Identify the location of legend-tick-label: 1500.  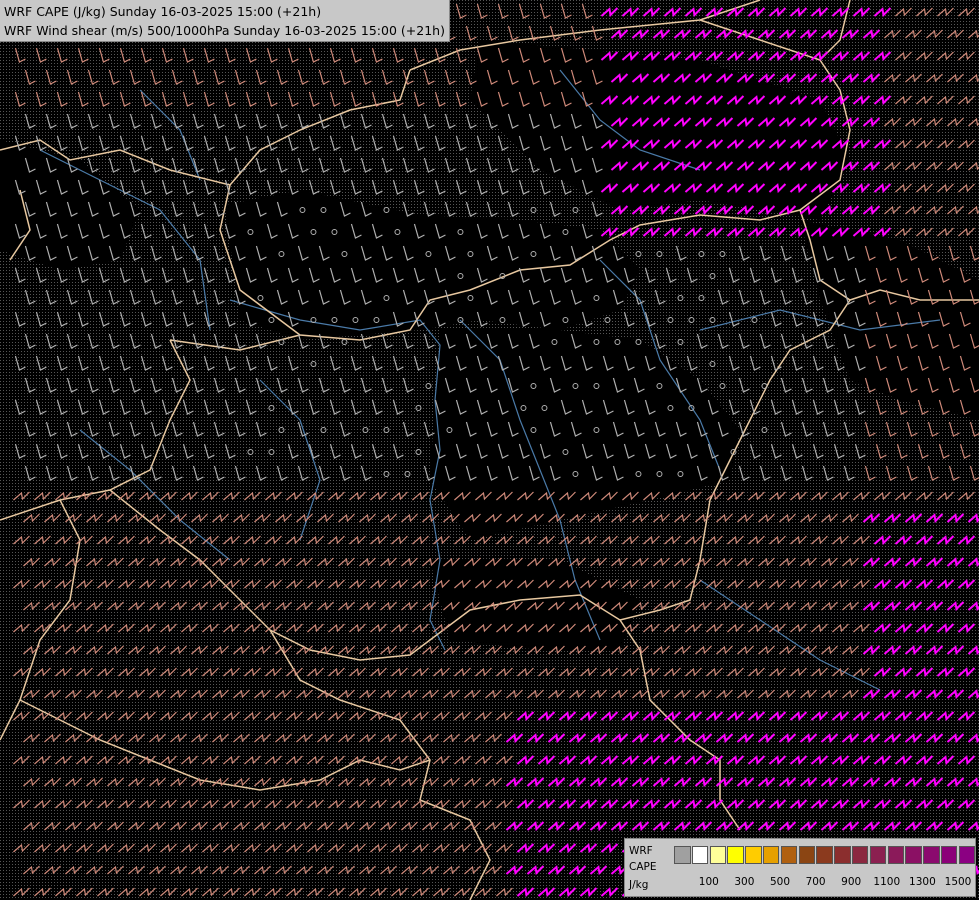
(958, 882).